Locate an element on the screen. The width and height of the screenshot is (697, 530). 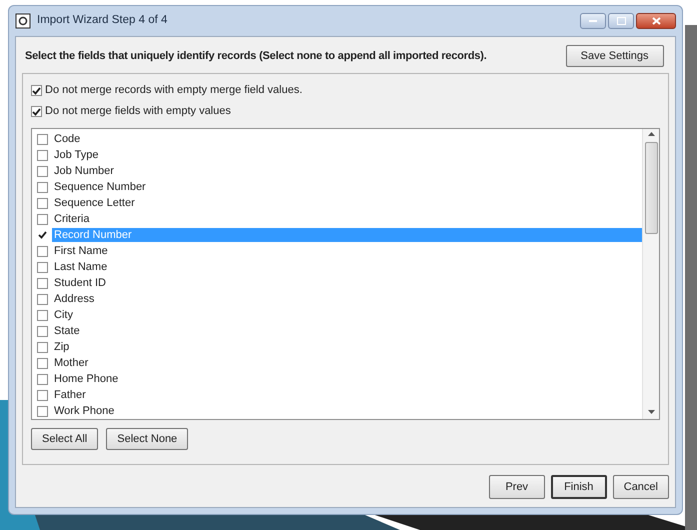
footer-button: Finish is located at coordinates (578, 487).